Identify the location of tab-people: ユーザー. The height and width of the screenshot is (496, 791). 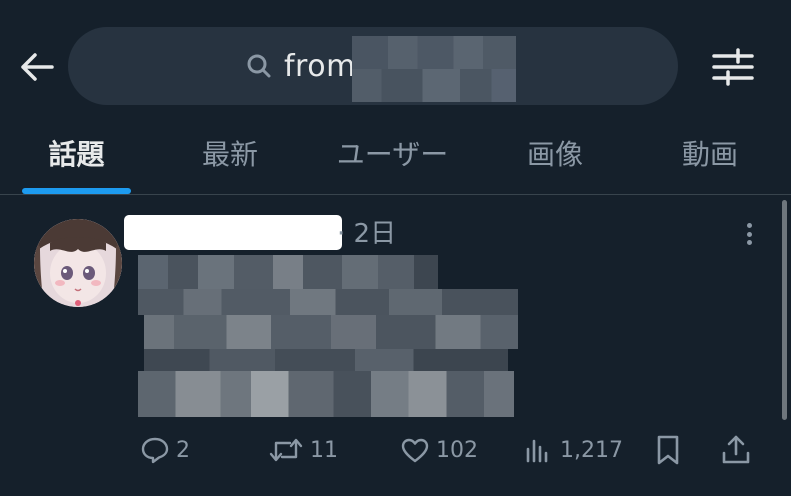
(392, 153).